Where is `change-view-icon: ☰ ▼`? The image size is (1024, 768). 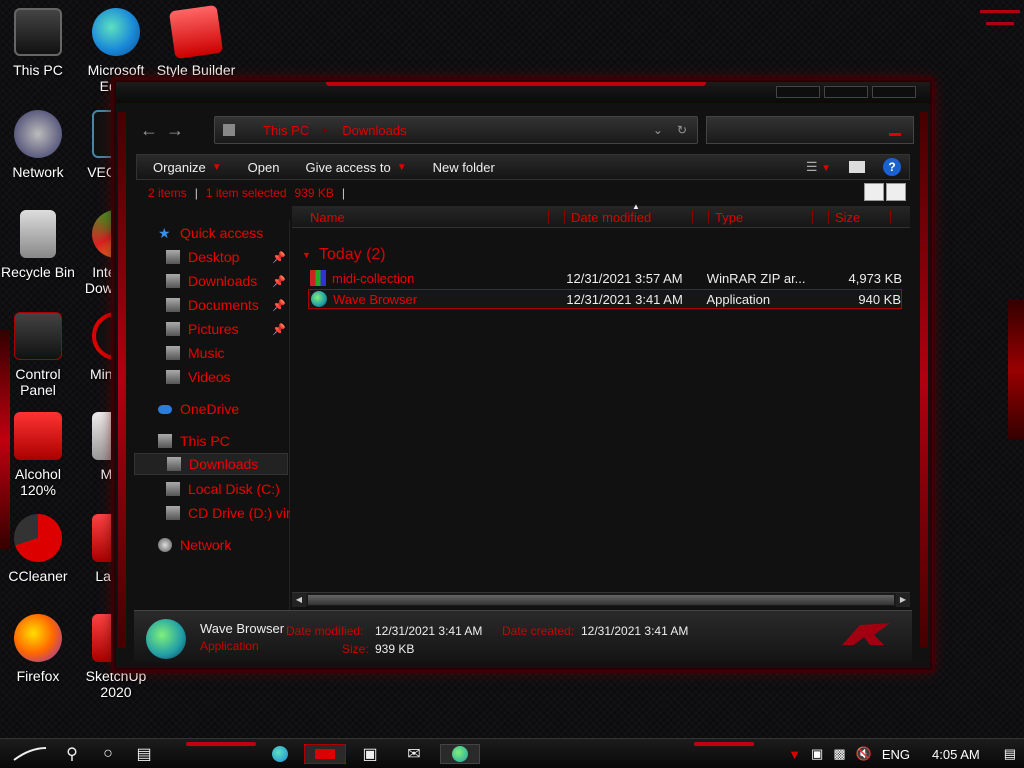 change-view-icon: ☰ ▼ is located at coordinates (818, 167).